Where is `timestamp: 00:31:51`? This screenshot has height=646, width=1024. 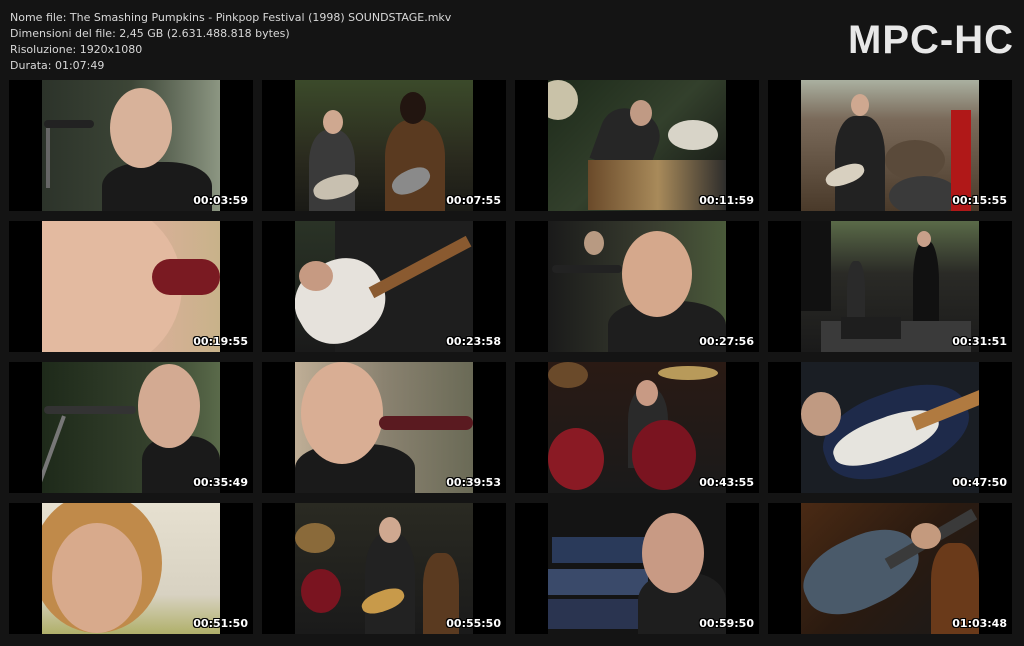 timestamp: 00:31:51 is located at coordinates (979, 341).